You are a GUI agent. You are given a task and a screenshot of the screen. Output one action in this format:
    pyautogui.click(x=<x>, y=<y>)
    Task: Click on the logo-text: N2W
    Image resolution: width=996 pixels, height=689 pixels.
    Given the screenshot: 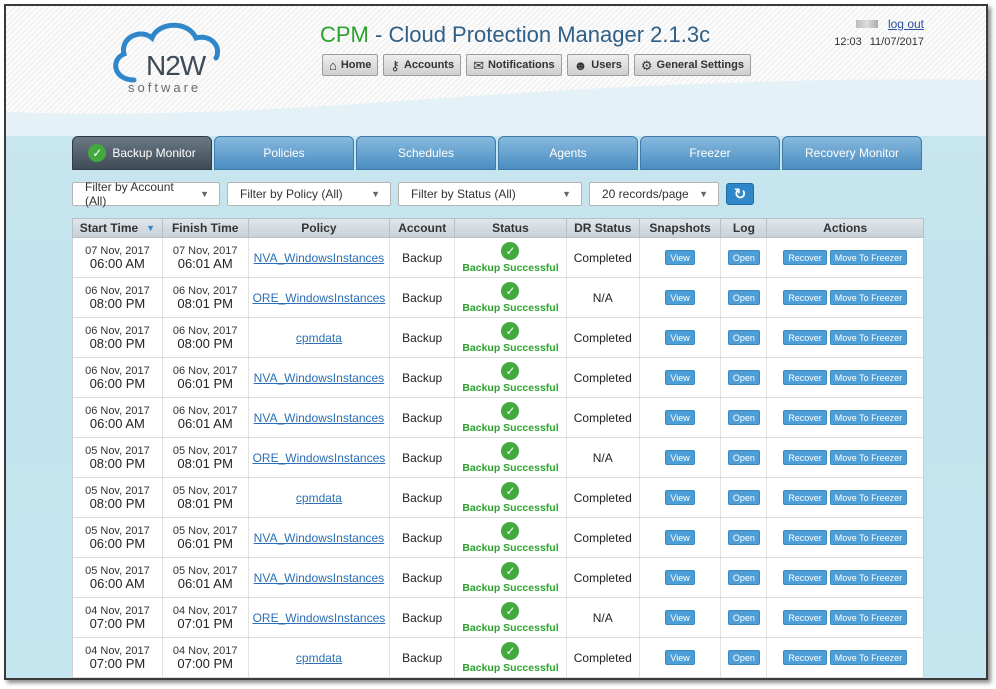 What is the action you would take?
    pyautogui.click(x=176, y=65)
    